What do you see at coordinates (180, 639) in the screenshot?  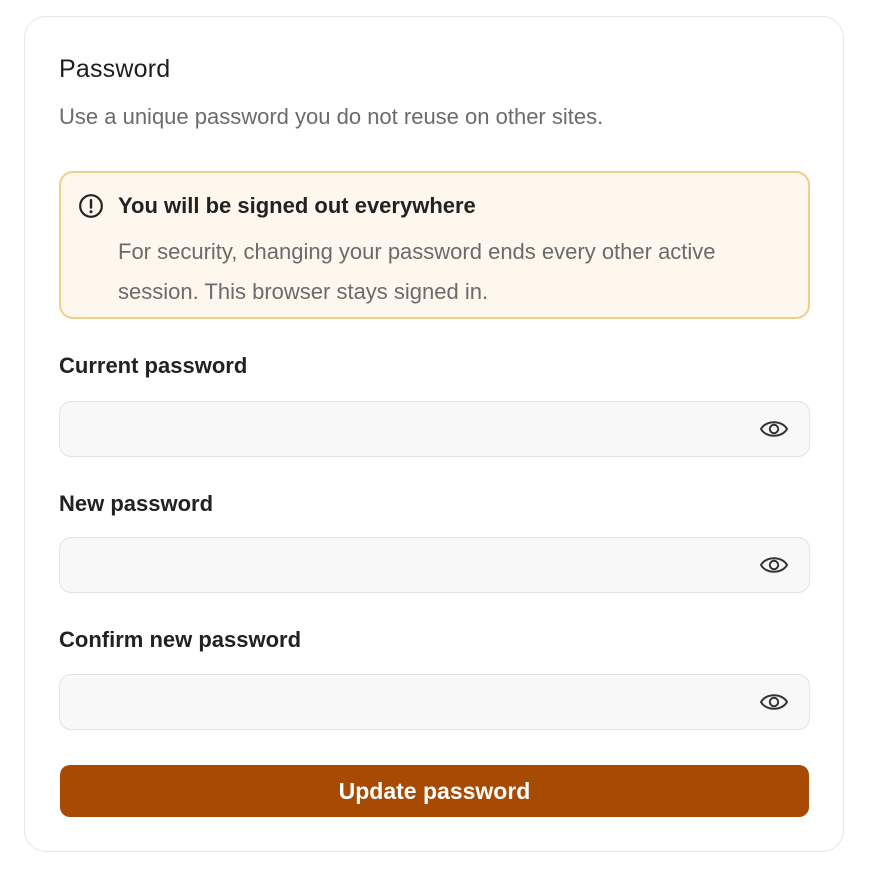 I see `confirm-password-label: Confirm new password` at bounding box center [180, 639].